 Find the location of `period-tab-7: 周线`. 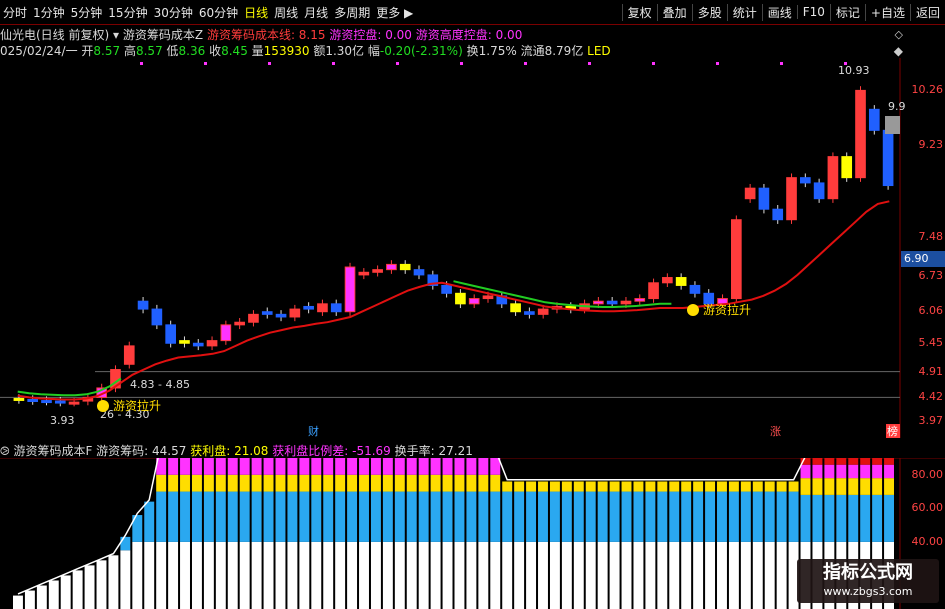

period-tab-7: 周线 is located at coordinates (286, 12).